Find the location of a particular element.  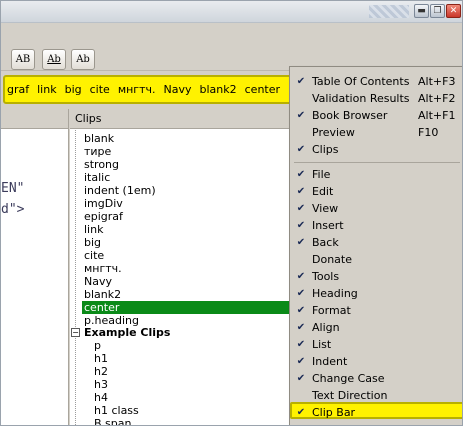

editor-pane: EN" d"> is located at coordinates (35, 267).